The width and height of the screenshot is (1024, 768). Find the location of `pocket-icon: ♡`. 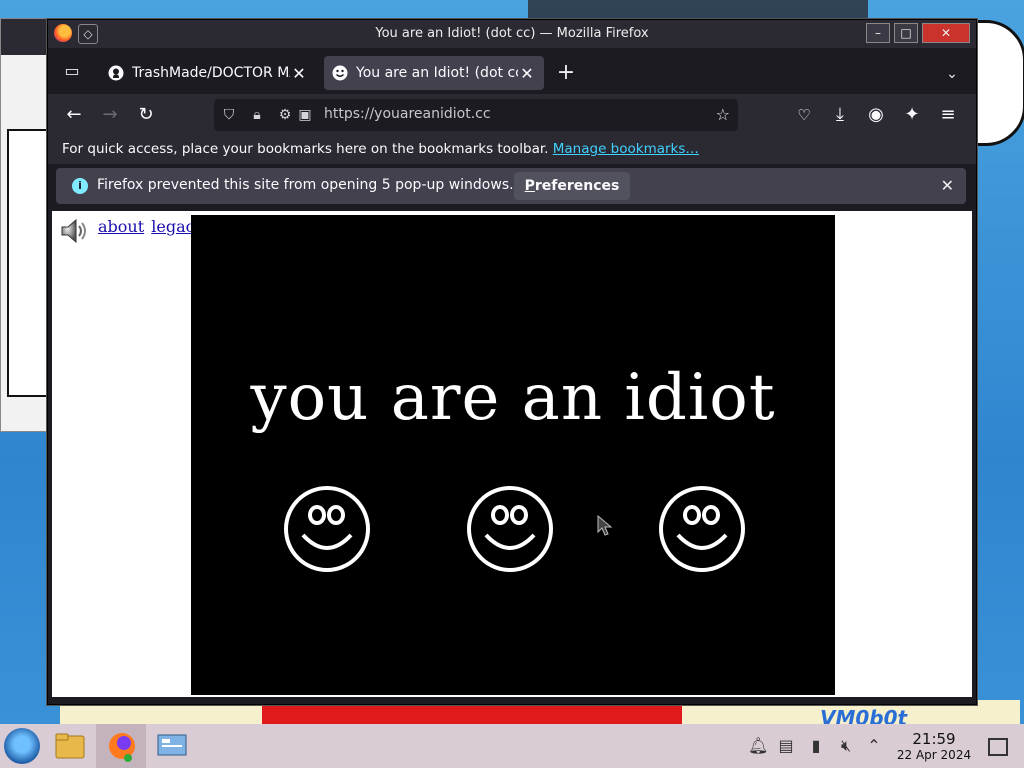

pocket-icon: ♡ is located at coordinates (804, 115).